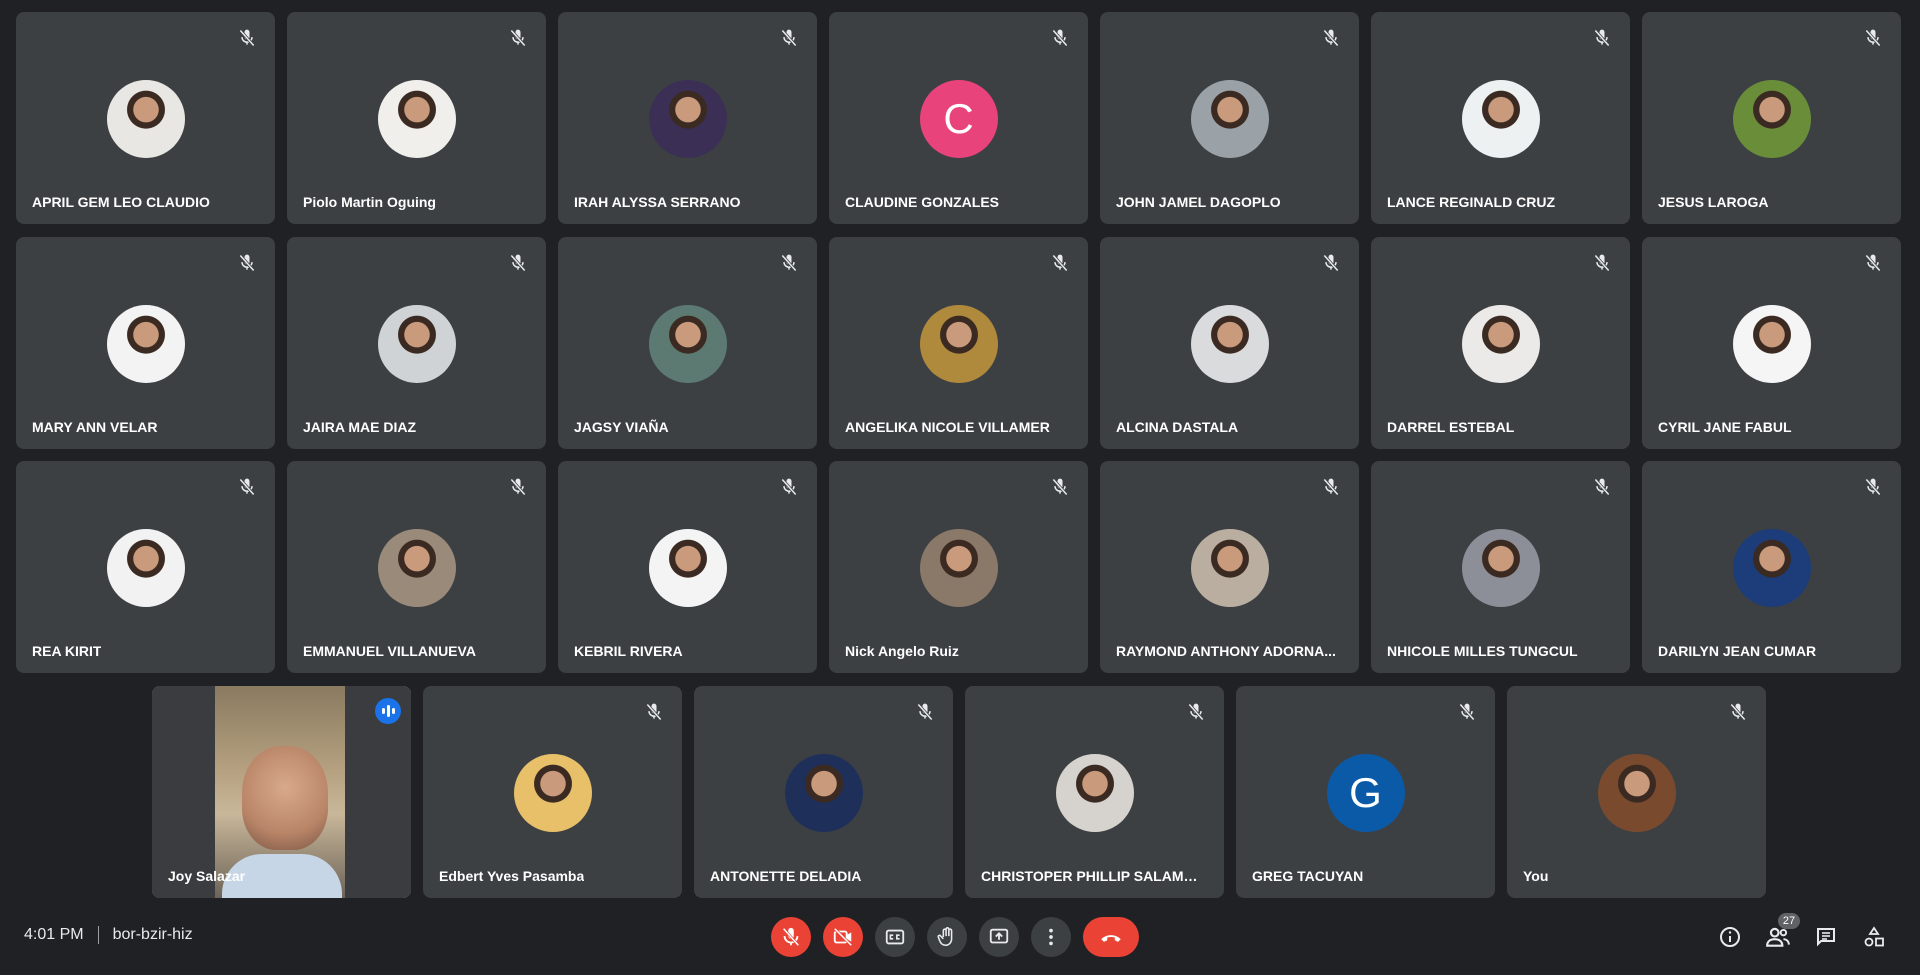 This screenshot has height=975, width=1920. I want to click on participant-video, so click(281, 792).